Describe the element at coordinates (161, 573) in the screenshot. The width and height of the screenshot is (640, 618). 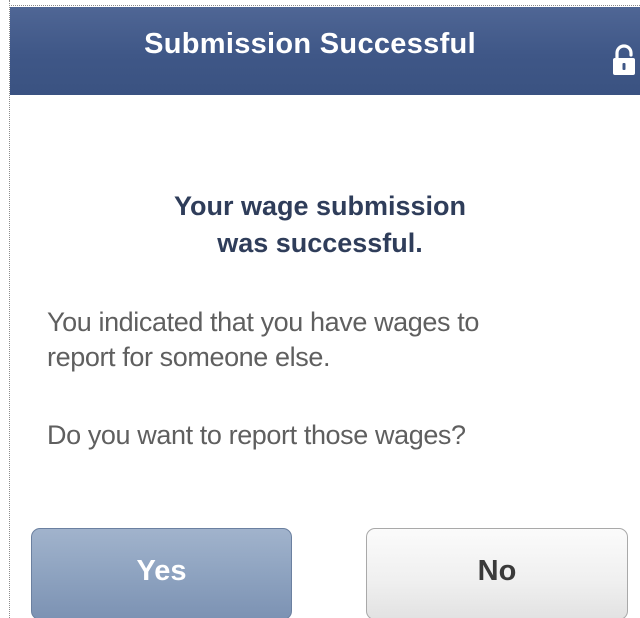
I see `yes-button: Yes` at that location.